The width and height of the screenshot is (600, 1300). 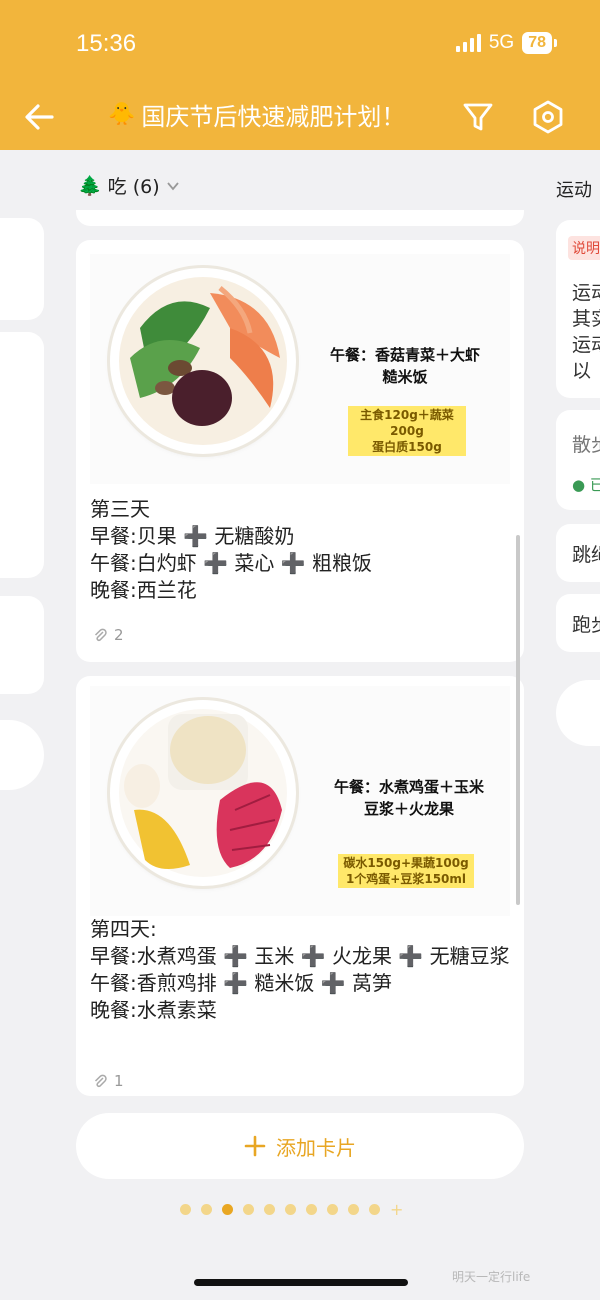 I want to click on status-time: 15:36, so click(x=106, y=43).